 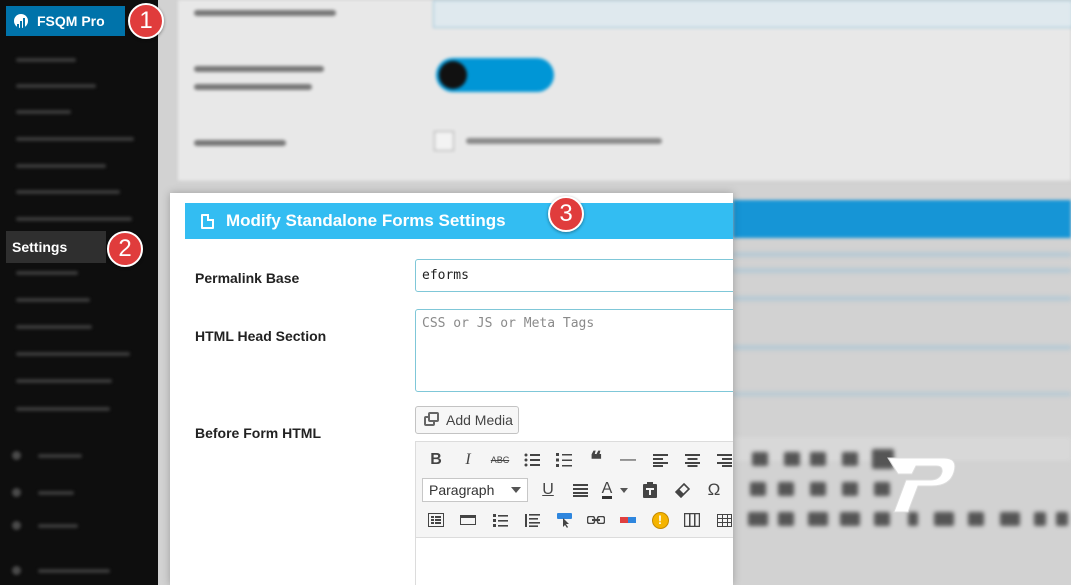 What do you see at coordinates (692, 520) in the screenshot?
I see `columns-button` at bounding box center [692, 520].